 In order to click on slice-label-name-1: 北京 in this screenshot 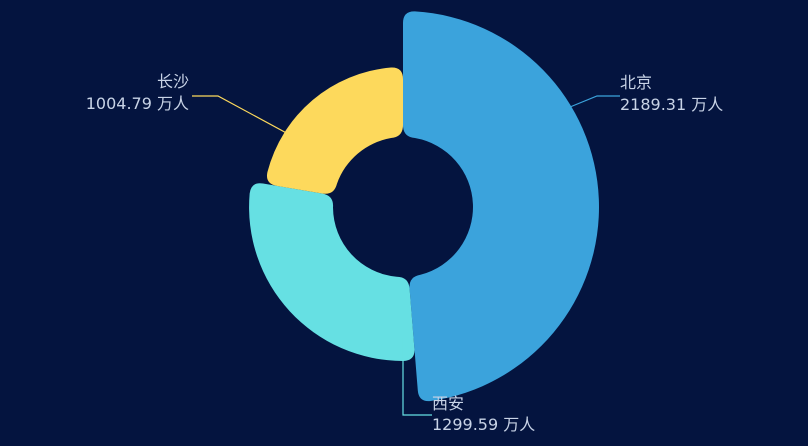, I will do `click(636, 82)`.